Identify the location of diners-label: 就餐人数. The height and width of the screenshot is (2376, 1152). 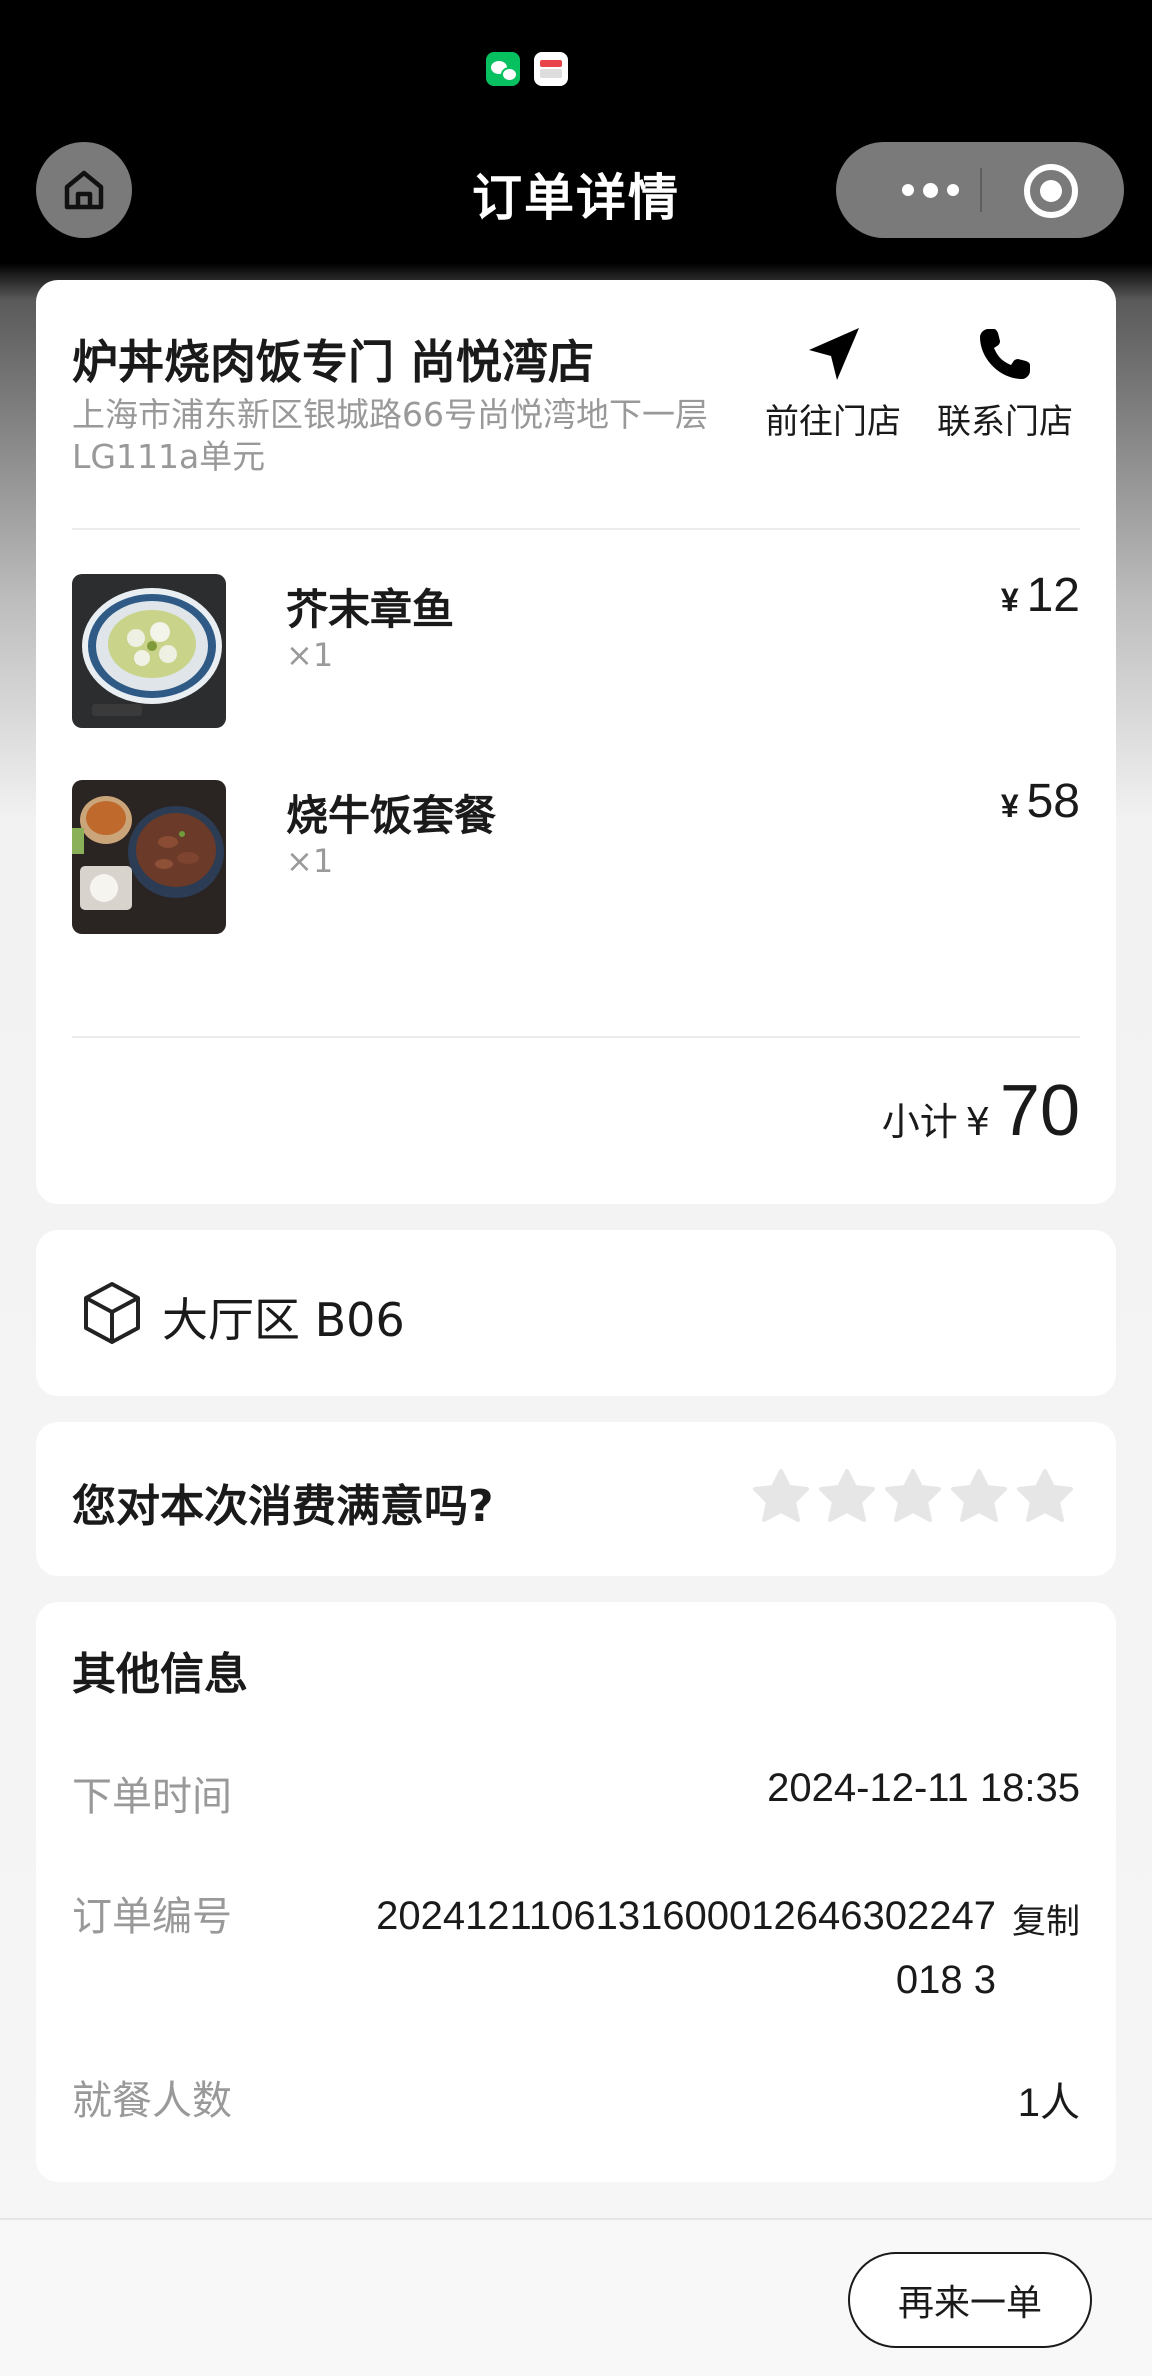
(152, 2101).